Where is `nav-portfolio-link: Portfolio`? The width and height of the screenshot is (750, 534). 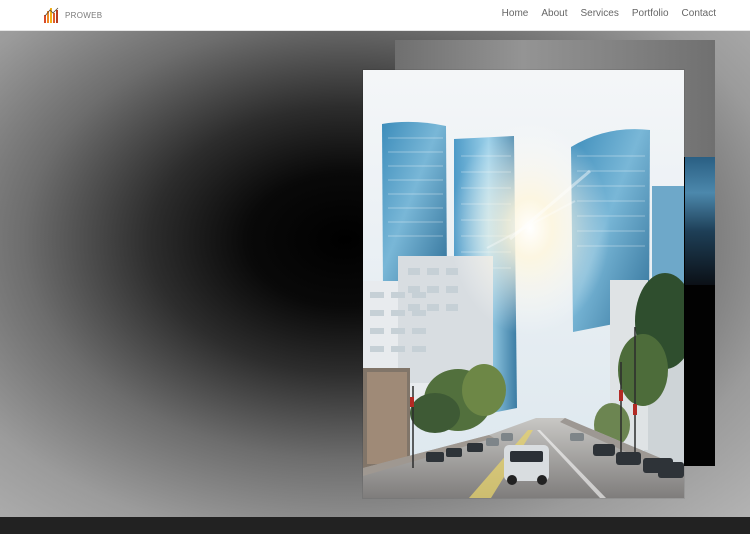
nav-portfolio-link: Portfolio is located at coordinates (650, 14).